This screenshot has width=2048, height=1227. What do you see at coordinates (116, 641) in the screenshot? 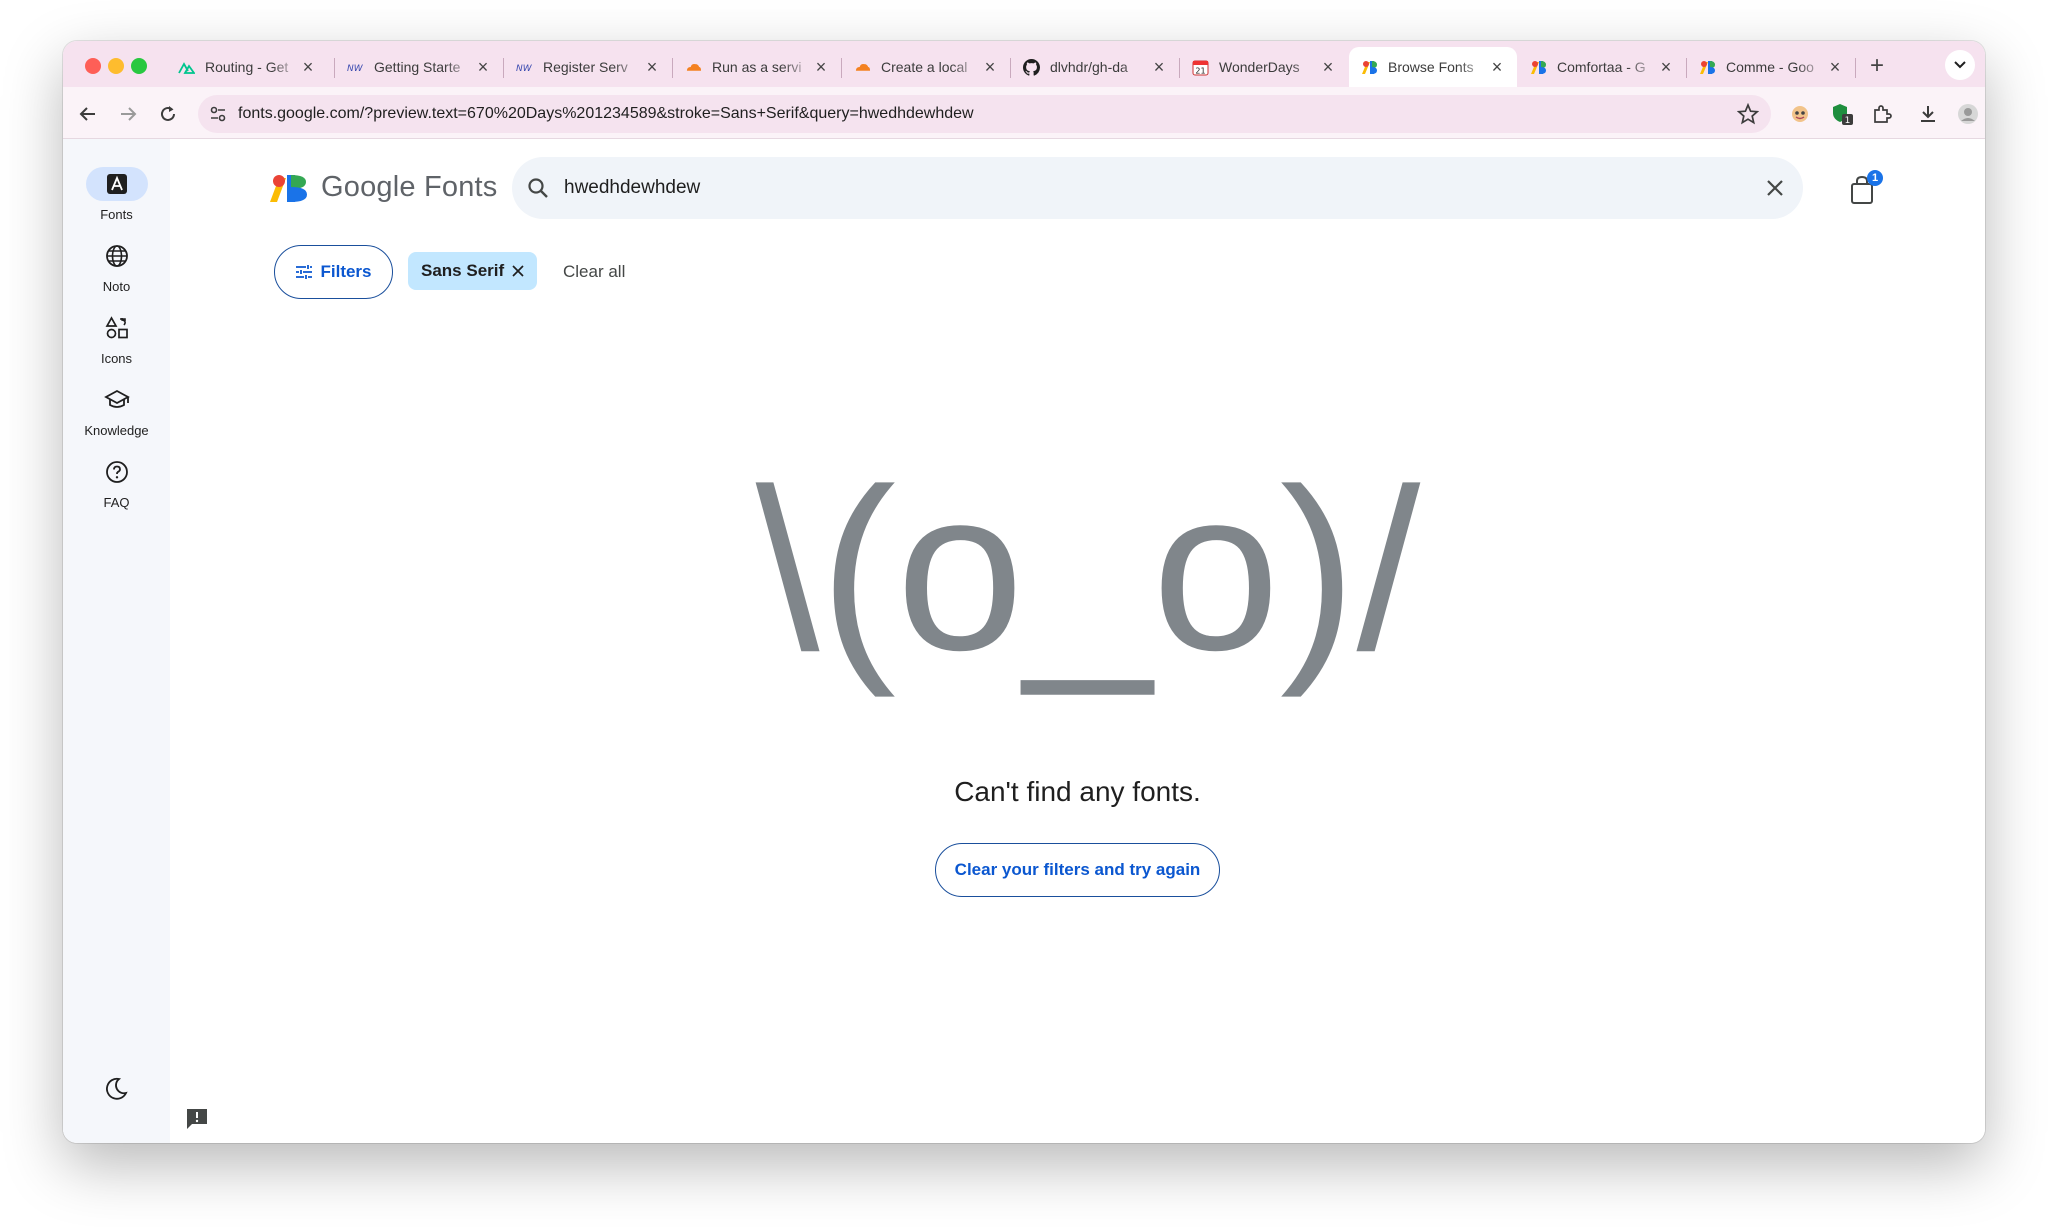
I see `nav-rail: Fonts Noto Icons Knowledge FAQ` at bounding box center [116, 641].